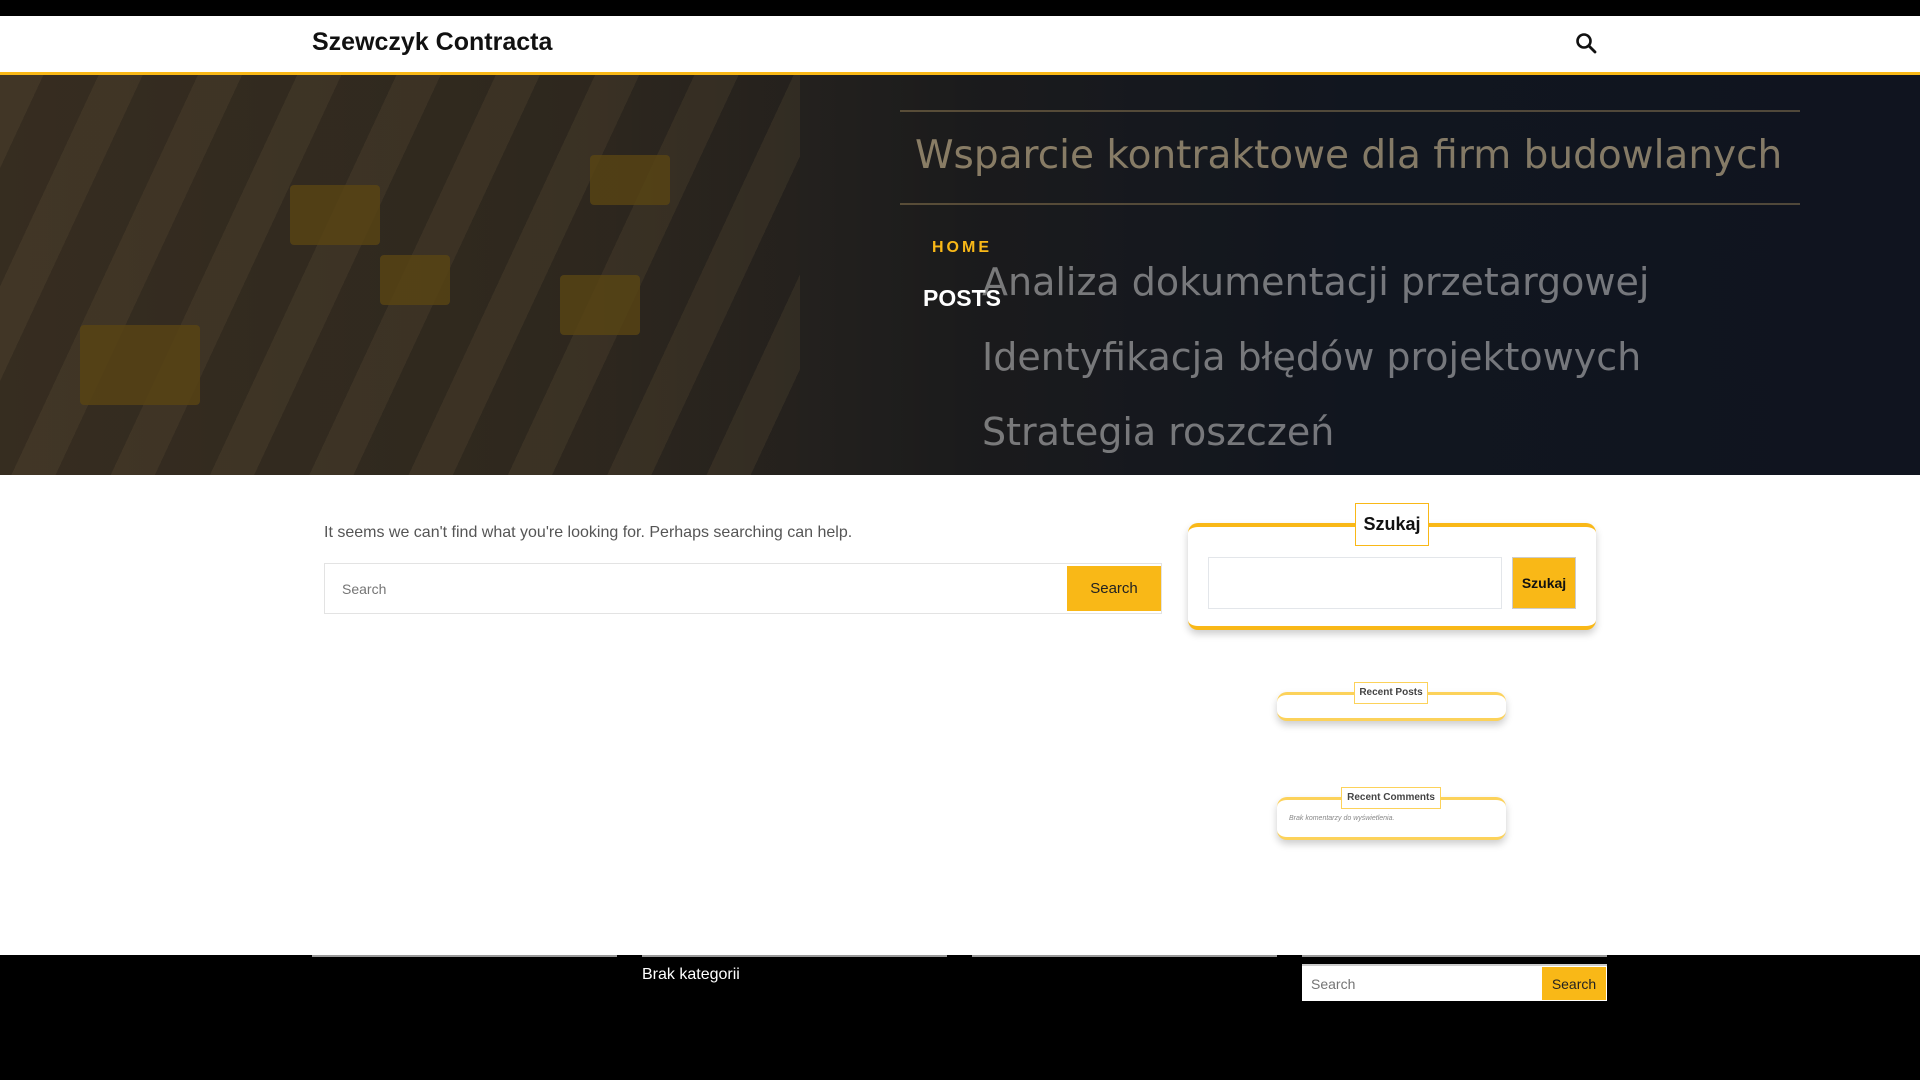 The width and height of the screenshot is (1920, 1080). Describe the element at coordinates (432, 42) in the screenshot. I see `site-title: Szewczyk Contracta` at that location.